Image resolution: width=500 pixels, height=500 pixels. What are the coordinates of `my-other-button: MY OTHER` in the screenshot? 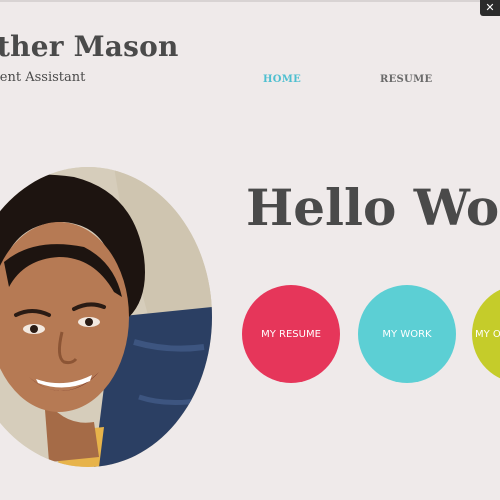 It's located at (486, 334).